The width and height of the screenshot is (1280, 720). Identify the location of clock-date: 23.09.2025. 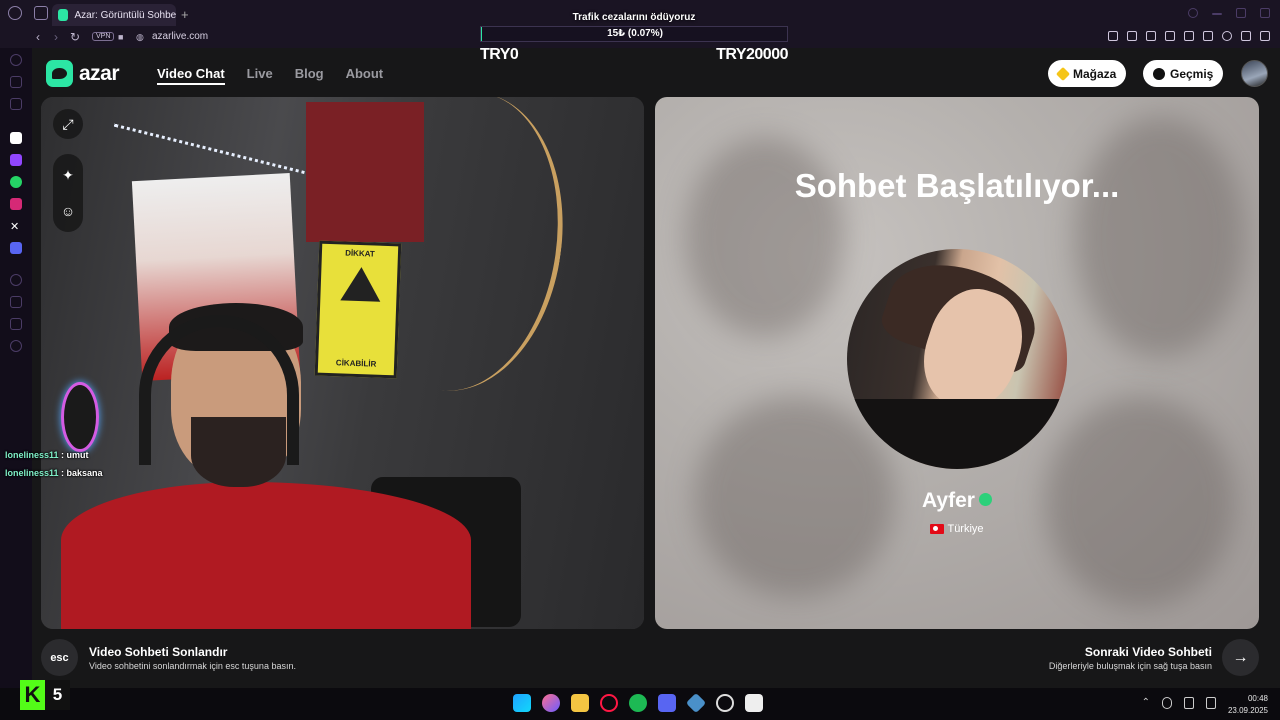
(1247, 710).